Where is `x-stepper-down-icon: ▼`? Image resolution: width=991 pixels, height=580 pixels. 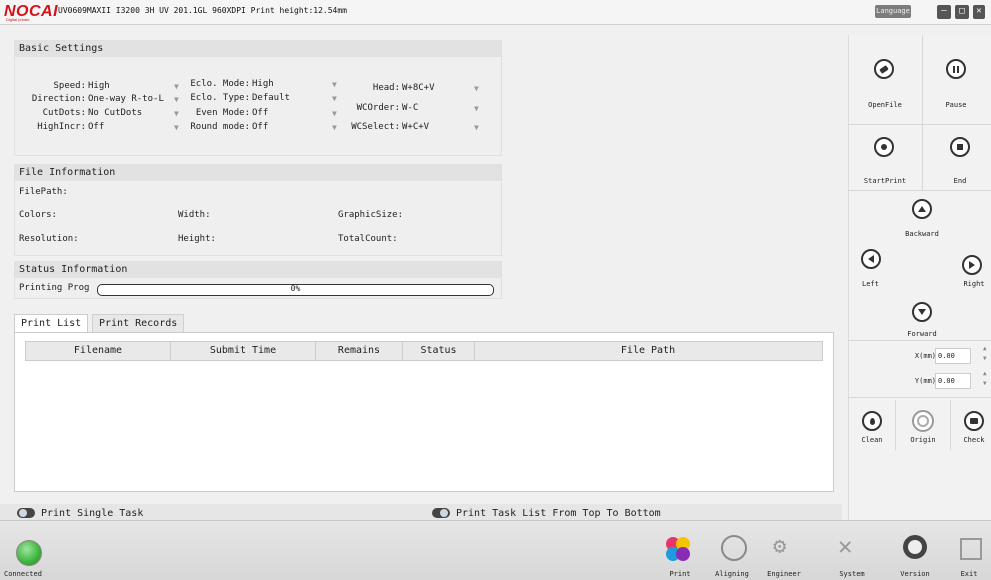 x-stepper-down-icon: ▼ is located at coordinates (985, 358).